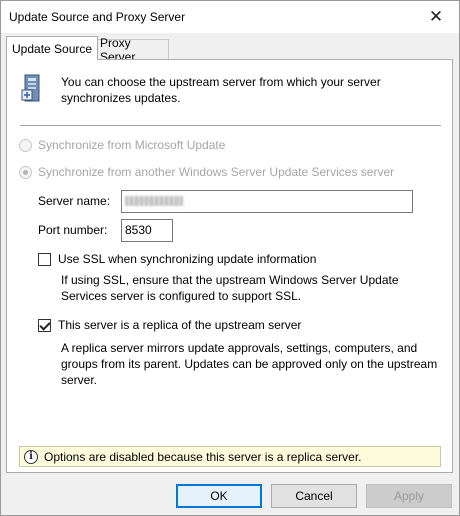 The width and height of the screenshot is (460, 516). What do you see at coordinates (131, 50) in the screenshot?
I see `tab-proxy-server: Proxy Server` at bounding box center [131, 50].